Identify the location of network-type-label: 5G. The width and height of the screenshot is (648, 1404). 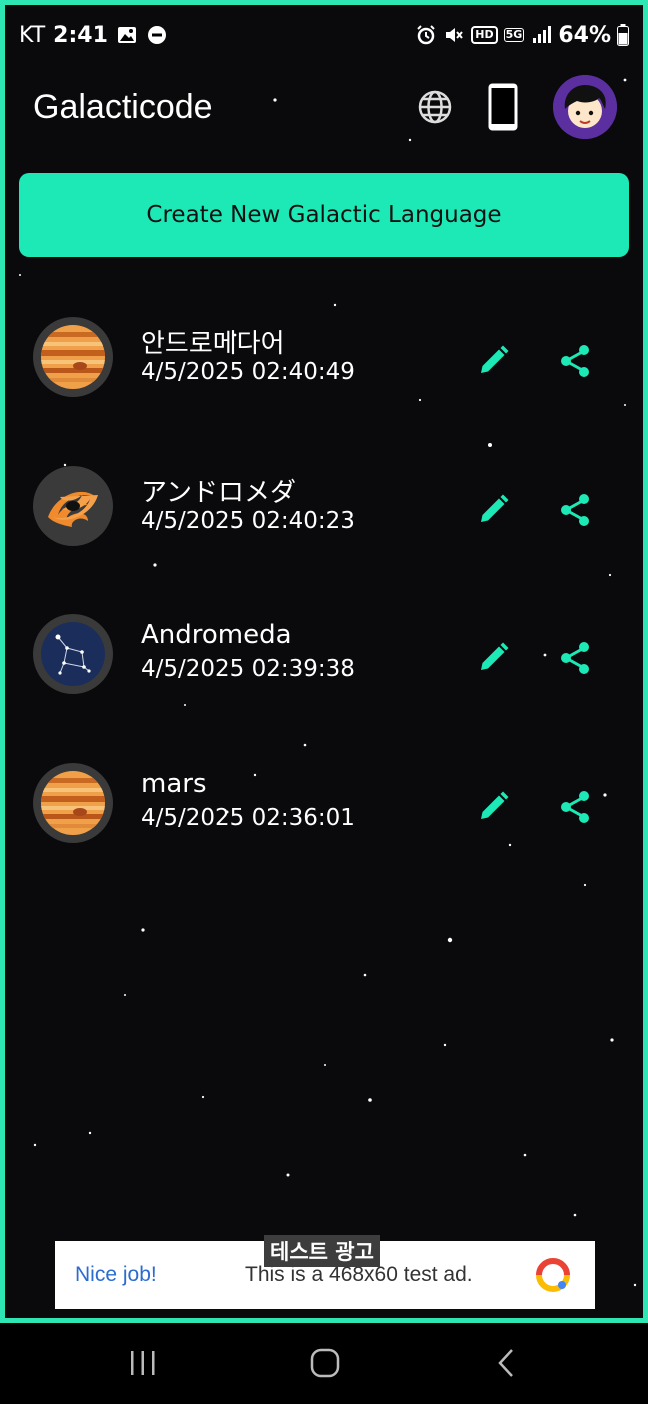
(514, 35).